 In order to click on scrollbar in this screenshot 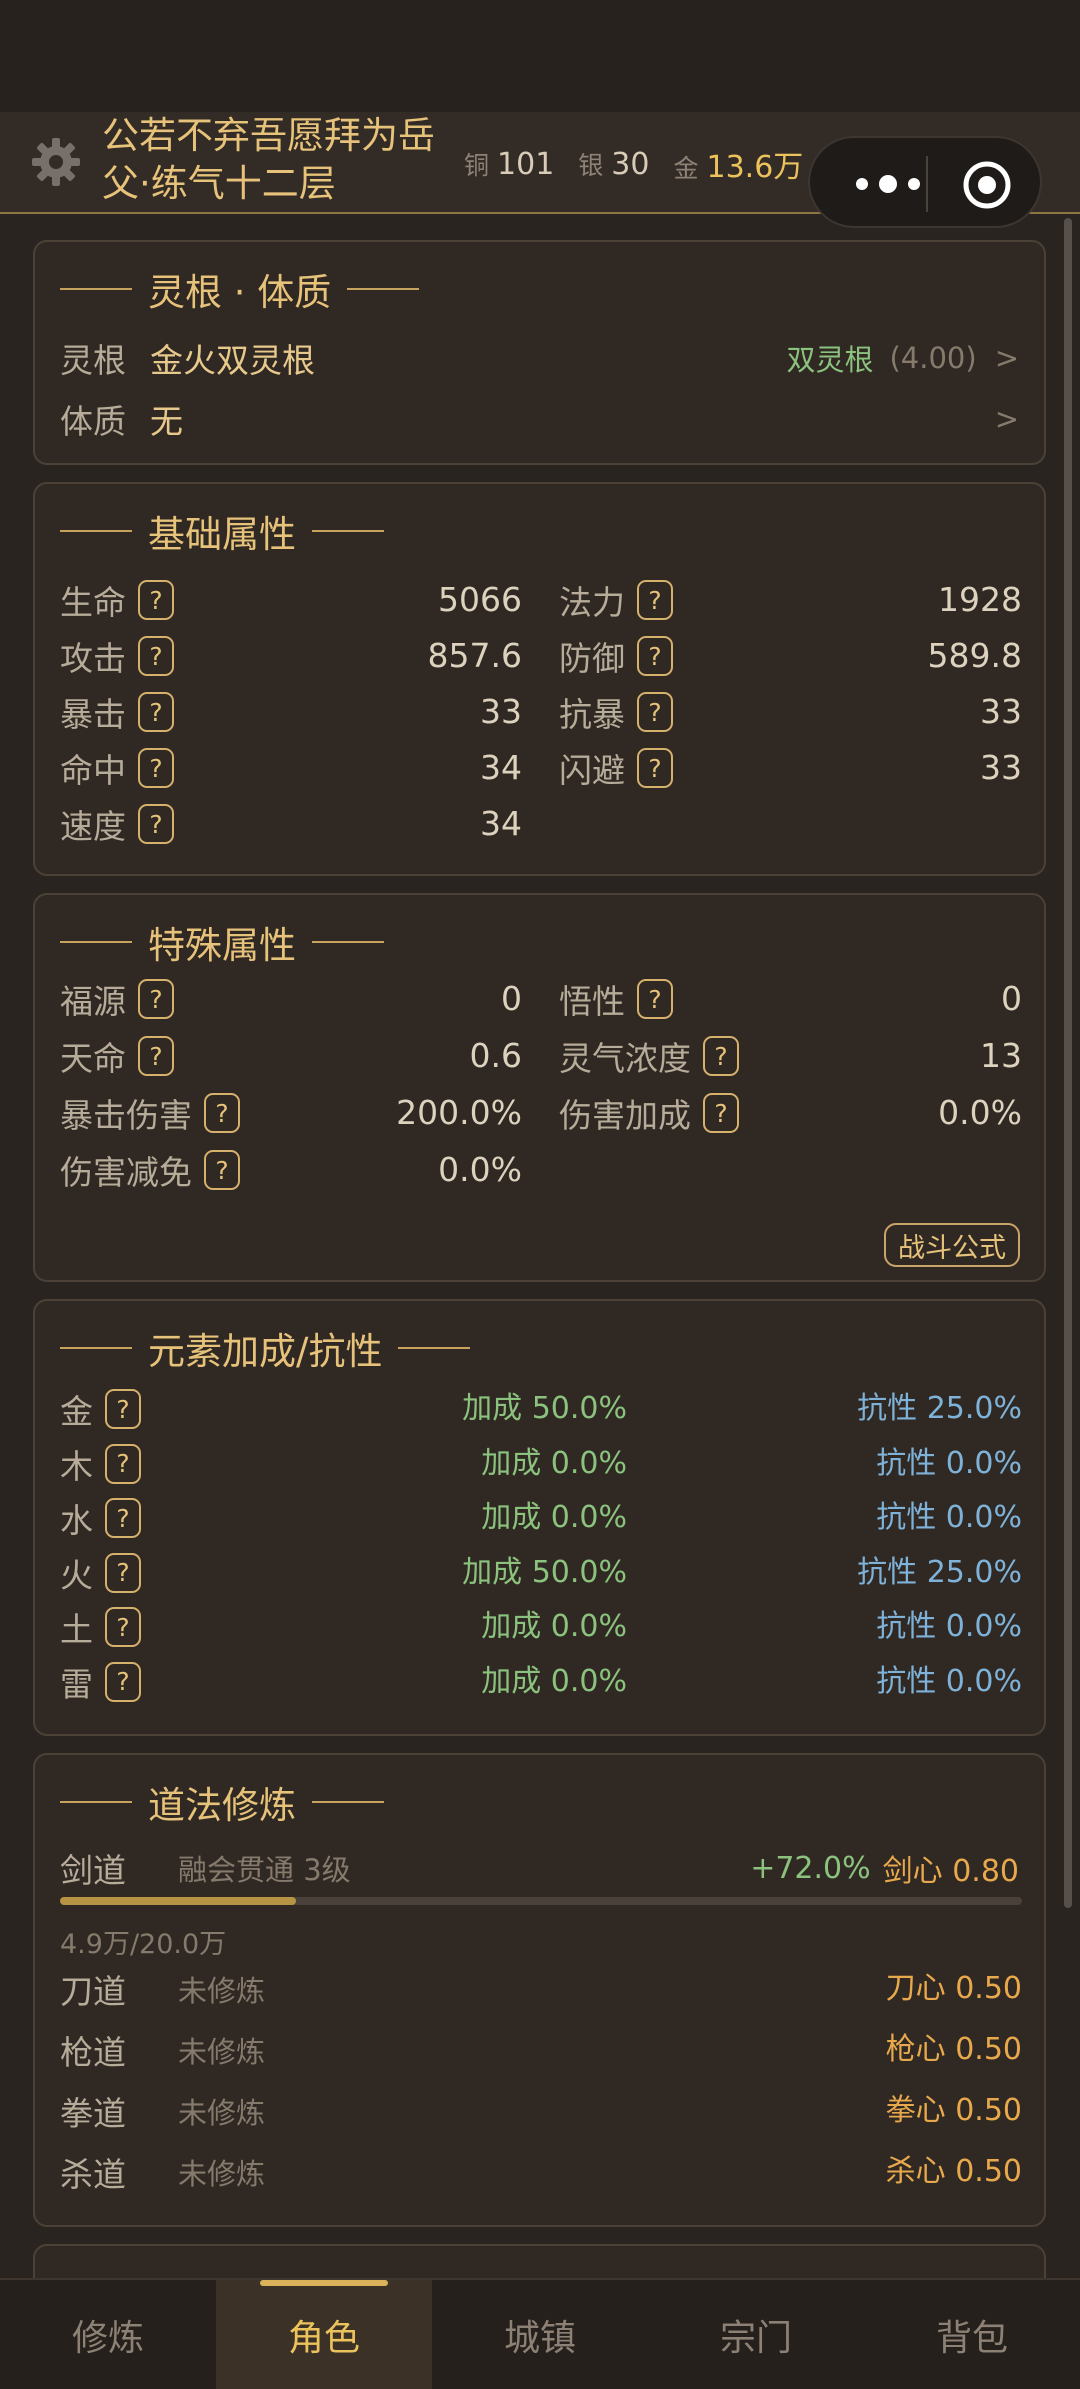, I will do `click(1068, 1063)`.